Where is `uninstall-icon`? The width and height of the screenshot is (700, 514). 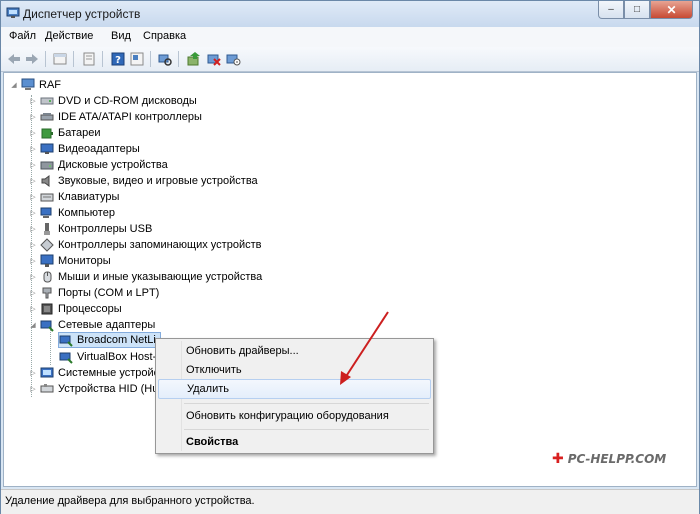 uninstall-icon is located at coordinates (214, 59).